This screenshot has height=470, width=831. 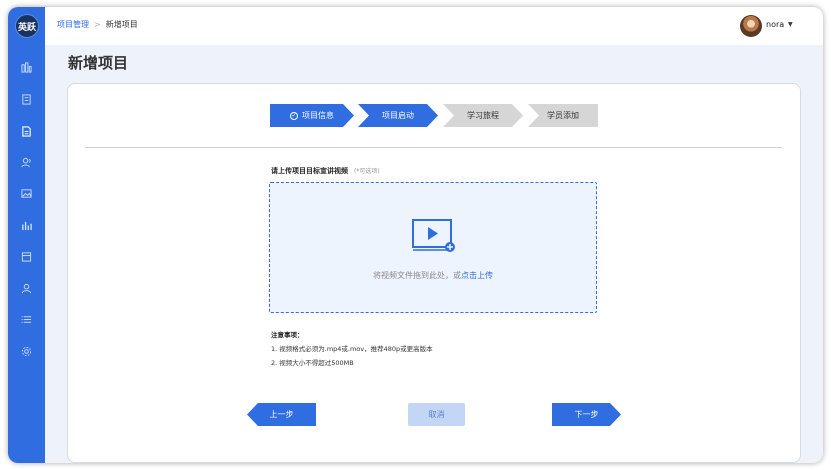 What do you see at coordinates (27, 26) in the screenshot?
I see `app-logo: 英跃` at bounding box center [27, 26].